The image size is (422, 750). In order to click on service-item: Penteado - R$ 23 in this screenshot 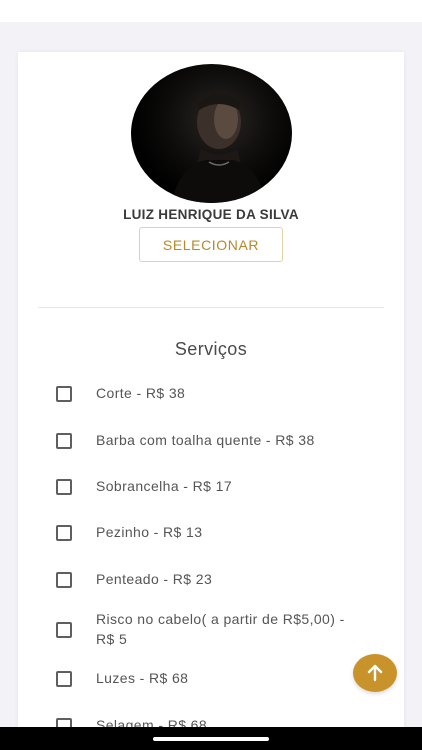, I will do `click(216, 579)`.